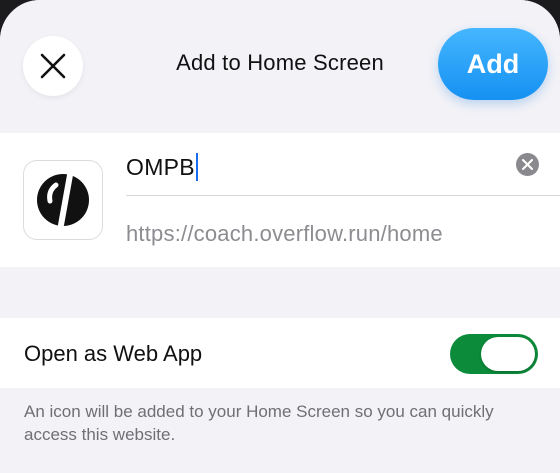 Image resolution: width=560 pixels, height=473 pixels. I want to click on add-button: Add, so click(493, 64).